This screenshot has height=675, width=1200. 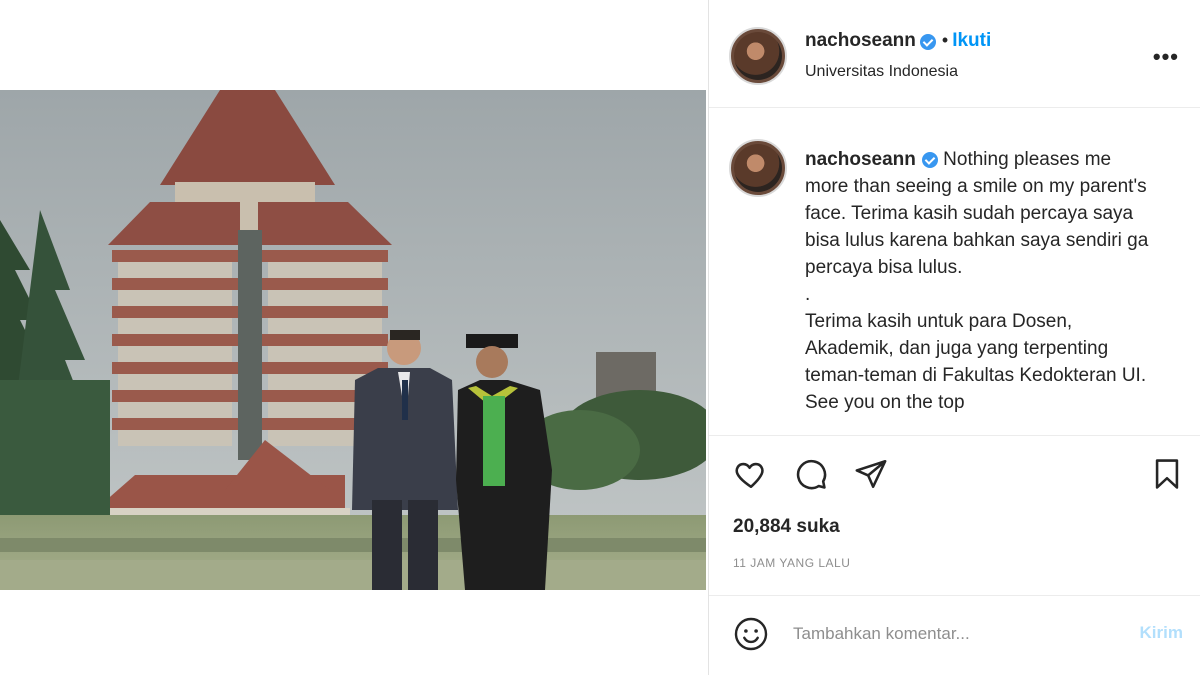 I want to click on send-icon-graphic, so click(x=871, y=474).